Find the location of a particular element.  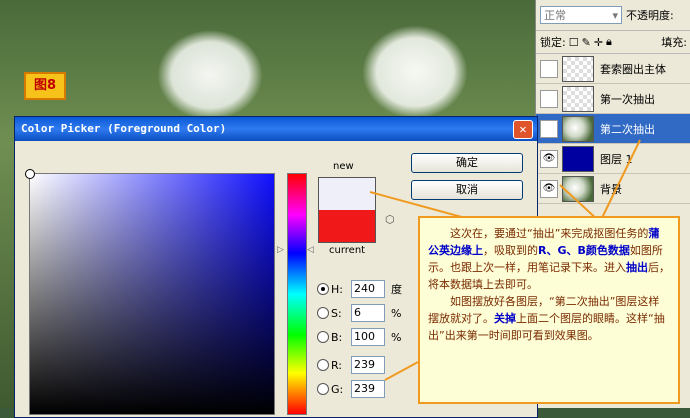

channel-value-input: 240 is located at coordinates (368, 289).